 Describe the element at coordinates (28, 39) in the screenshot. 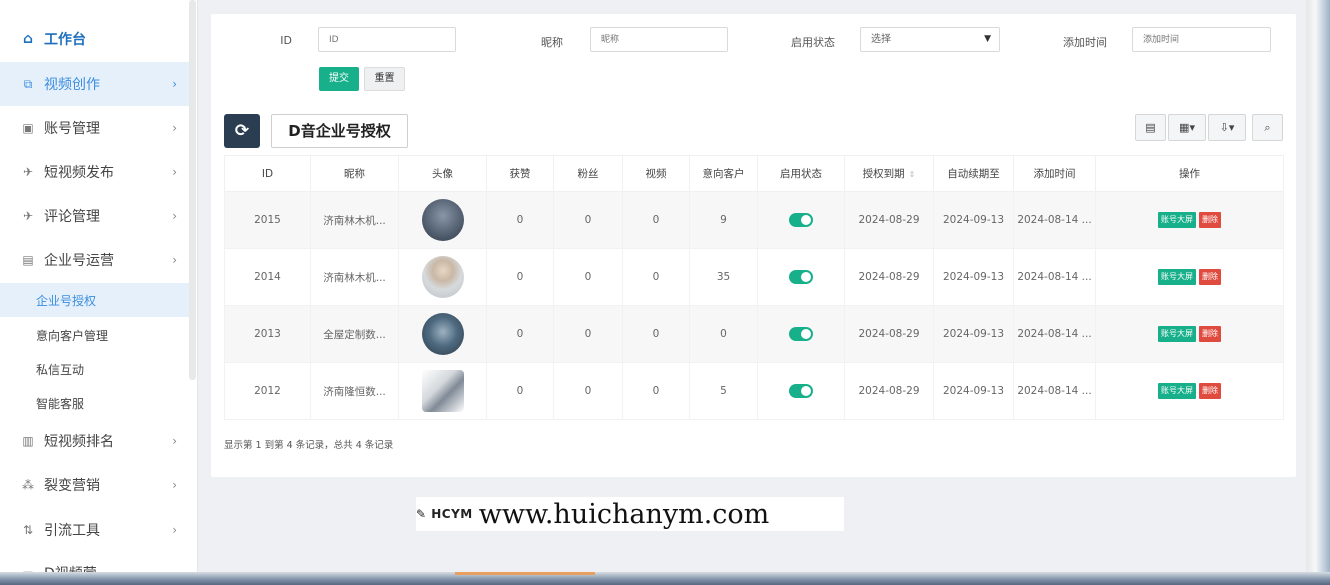

I see `home-icon: ⌂` at that location.